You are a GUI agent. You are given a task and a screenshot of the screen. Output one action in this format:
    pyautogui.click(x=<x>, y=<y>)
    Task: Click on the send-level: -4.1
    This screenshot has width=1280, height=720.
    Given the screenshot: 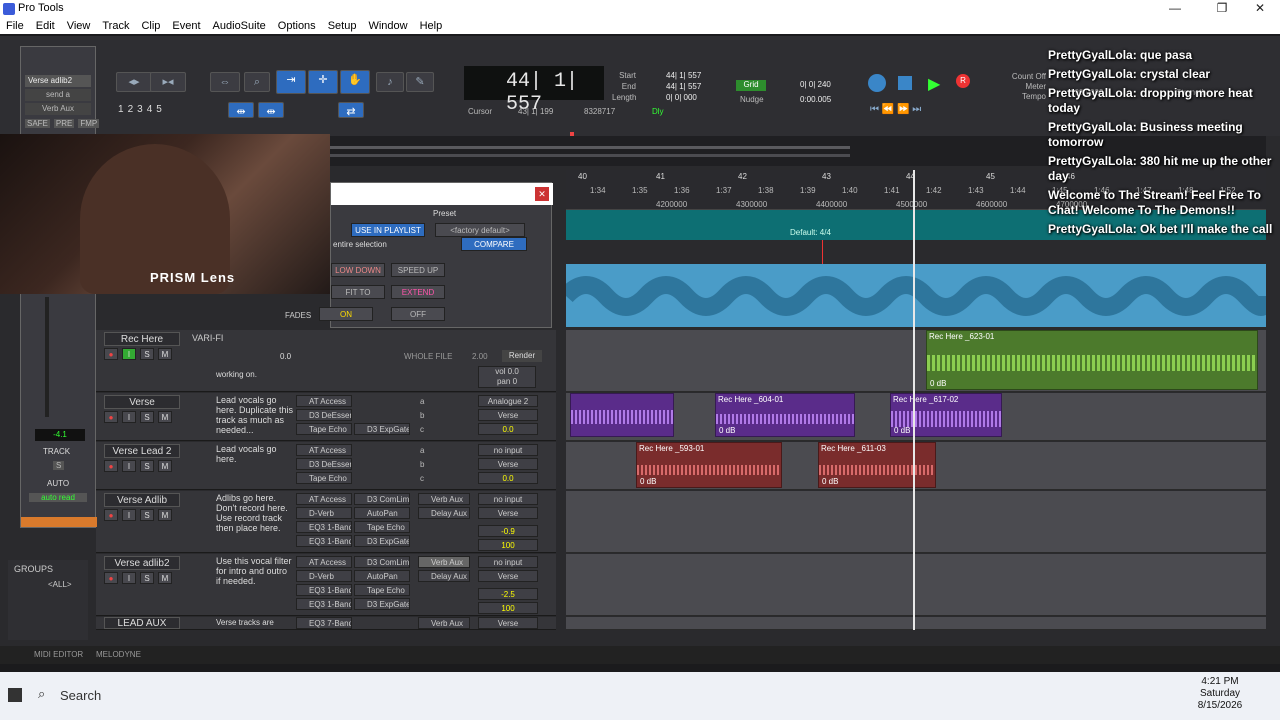 What is the action you would take?
    pyautogui.click(x=60, y=435)
    